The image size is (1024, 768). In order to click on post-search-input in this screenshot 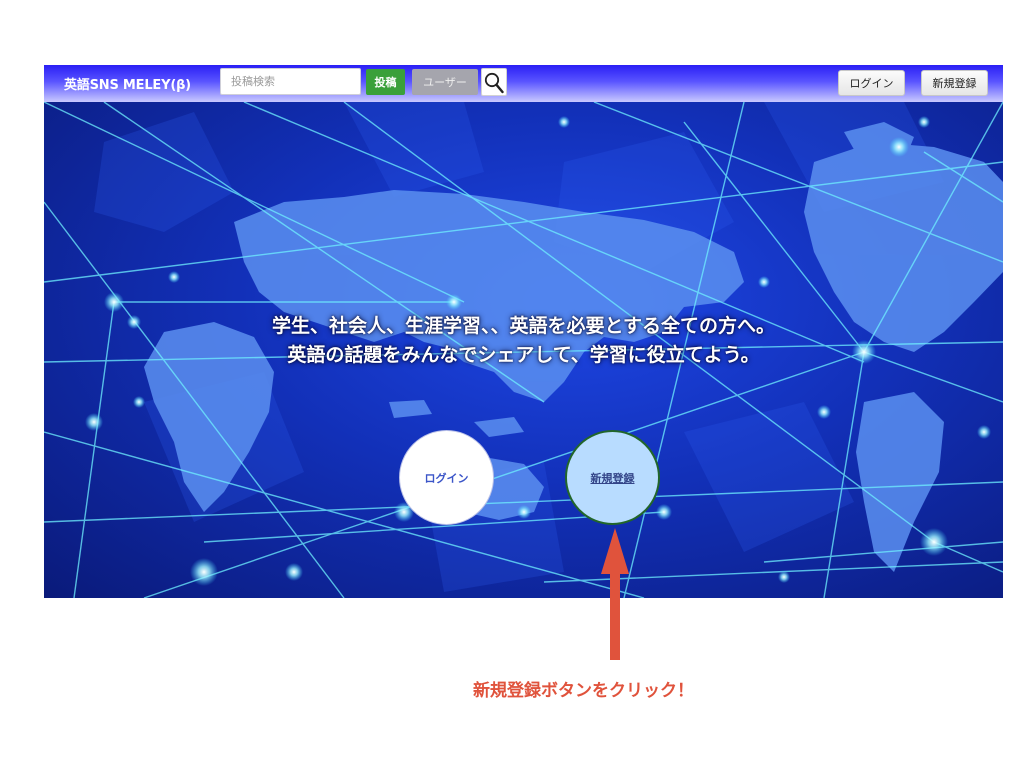, I will do `click(290, 81)`.